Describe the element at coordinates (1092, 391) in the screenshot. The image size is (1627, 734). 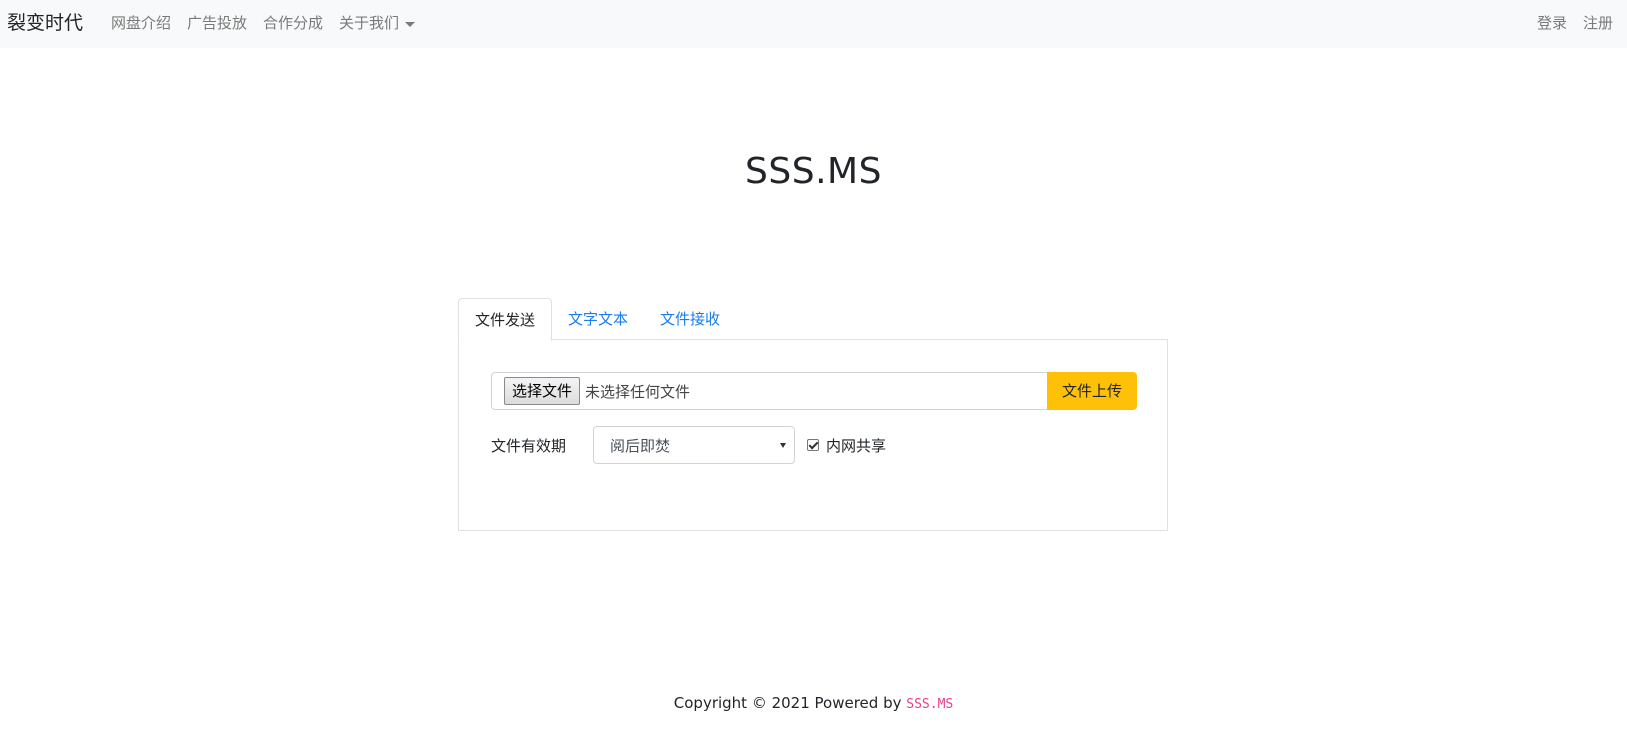
I see `upload-button: 文件上传` at that location.